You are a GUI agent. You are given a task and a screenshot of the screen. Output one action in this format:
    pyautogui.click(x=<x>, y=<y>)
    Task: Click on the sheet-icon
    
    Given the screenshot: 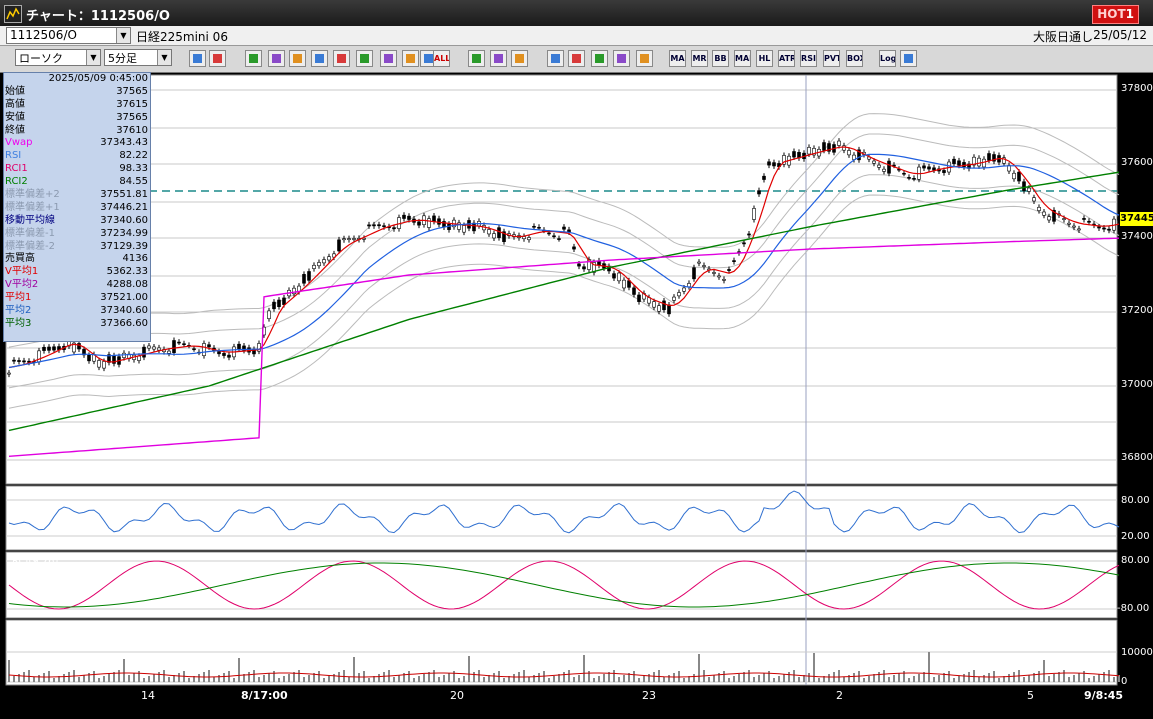 What is the action you would take?
    pyautogui.click(x=364, y=58)
    